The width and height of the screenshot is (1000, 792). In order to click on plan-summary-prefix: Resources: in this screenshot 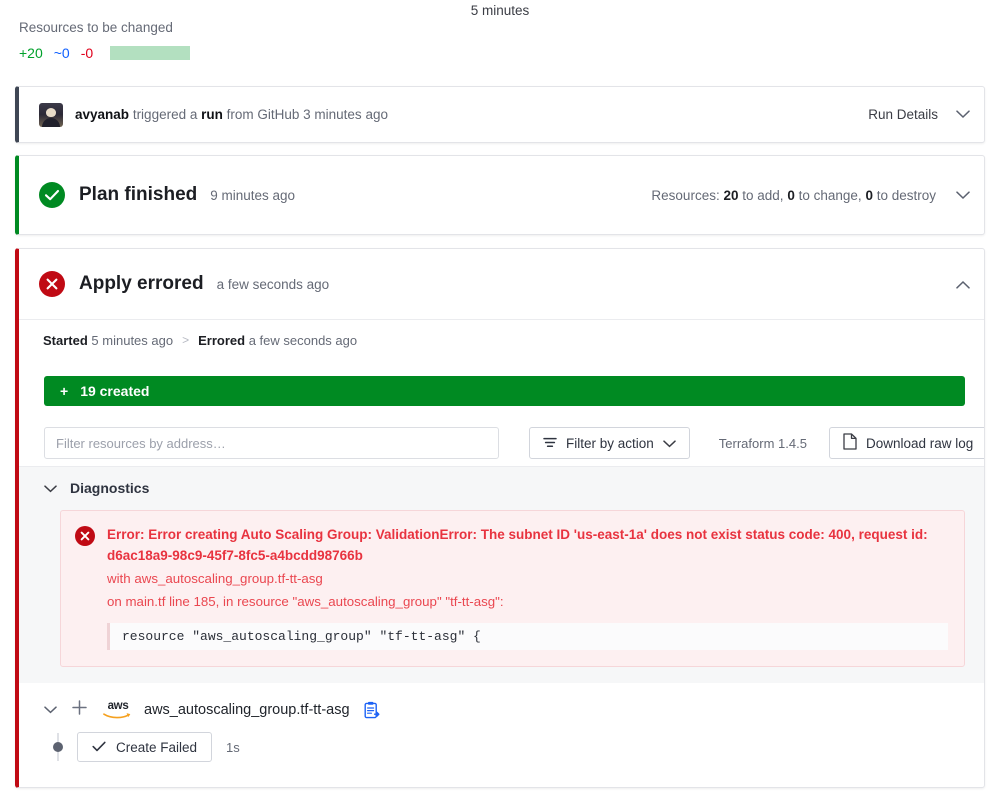, I will do `click(685, 195)`.